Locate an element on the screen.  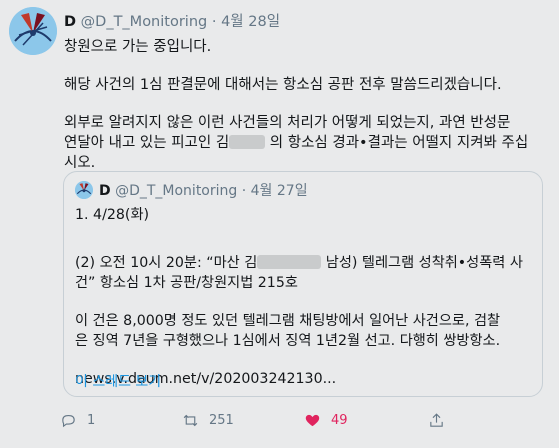
quoted-line: 1. 4/28(화) is located at coordinates (112, 215).